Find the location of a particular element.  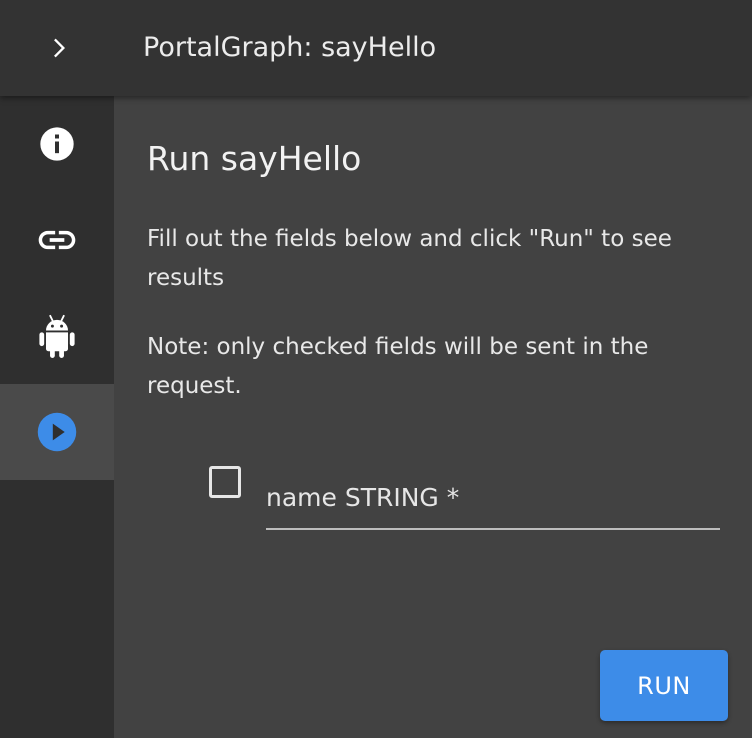

expand-sidebar-button is located at coordinates (58, 48).